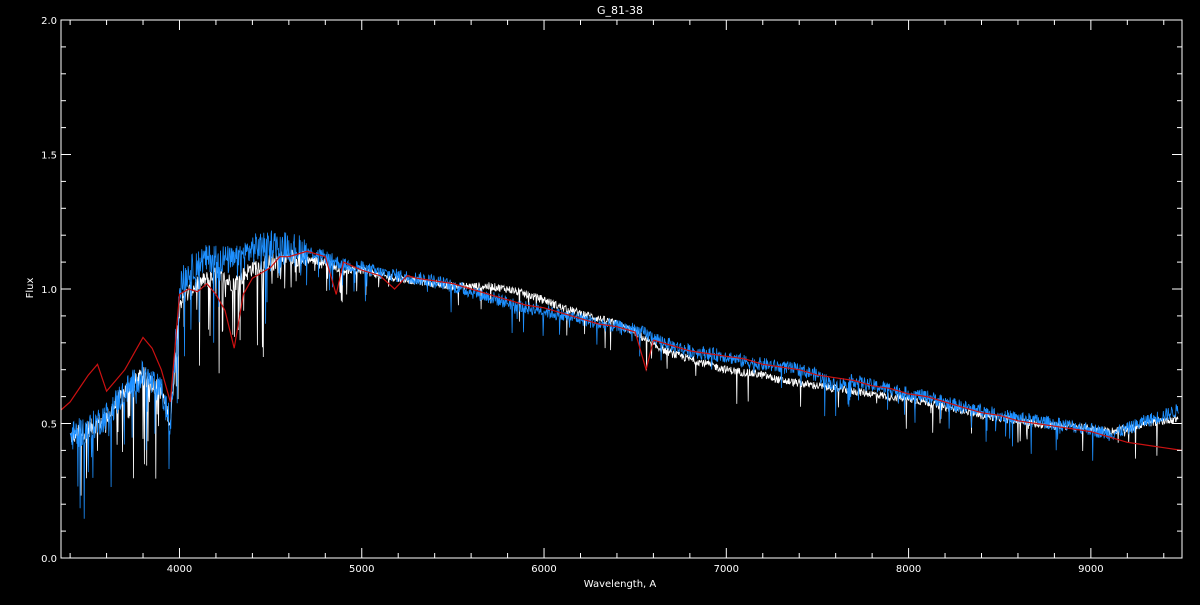 The image size is (1200, 605). I want to click on x-tick-label: 6000, so click(543, 569).